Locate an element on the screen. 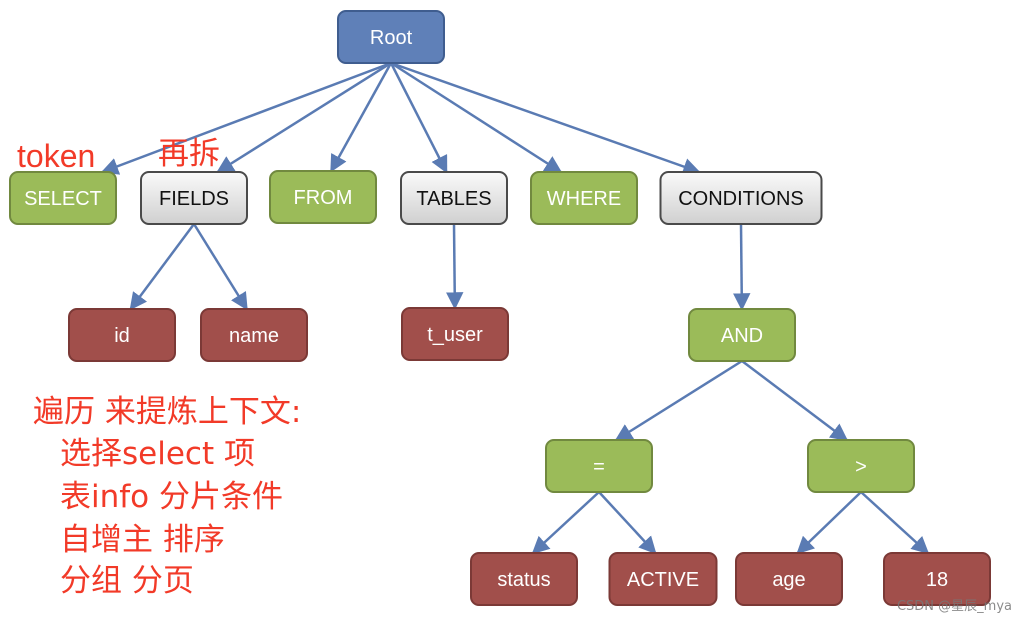 The width and height of the screenshot is (1026, 620). node-label: 18 is located at coordinates (937, 580).